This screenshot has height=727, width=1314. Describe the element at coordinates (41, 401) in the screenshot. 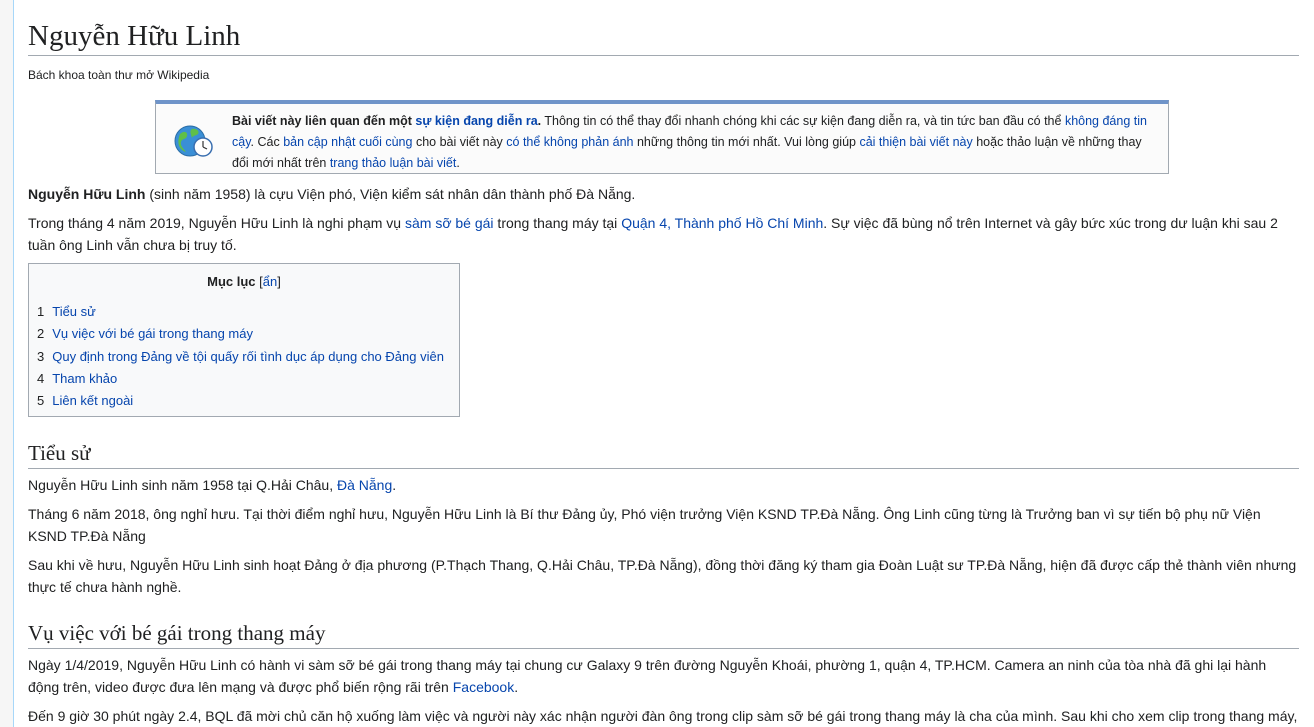

I see `toc-item-number: 5` at that location.